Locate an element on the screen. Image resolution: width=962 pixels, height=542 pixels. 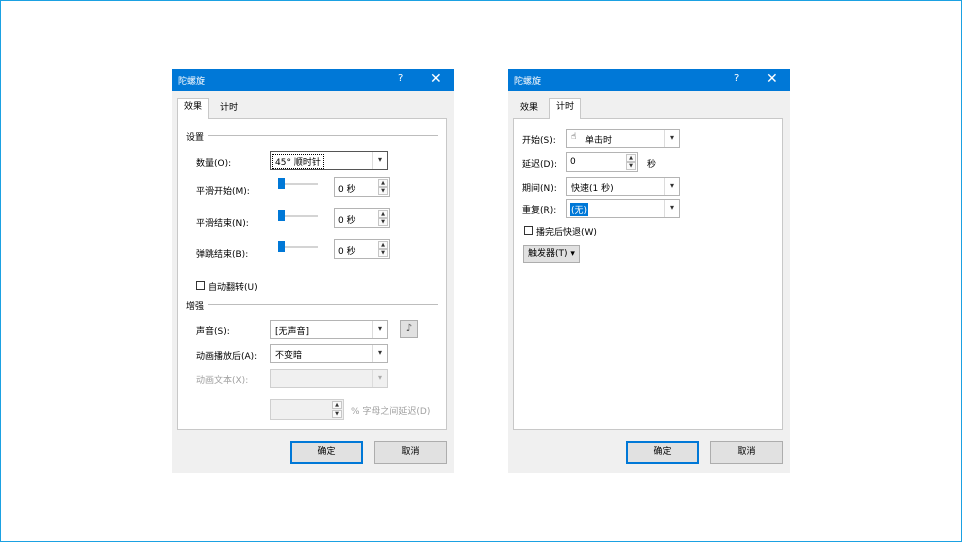
duration-label: 期间(N): is located at coordinates (539, 189).